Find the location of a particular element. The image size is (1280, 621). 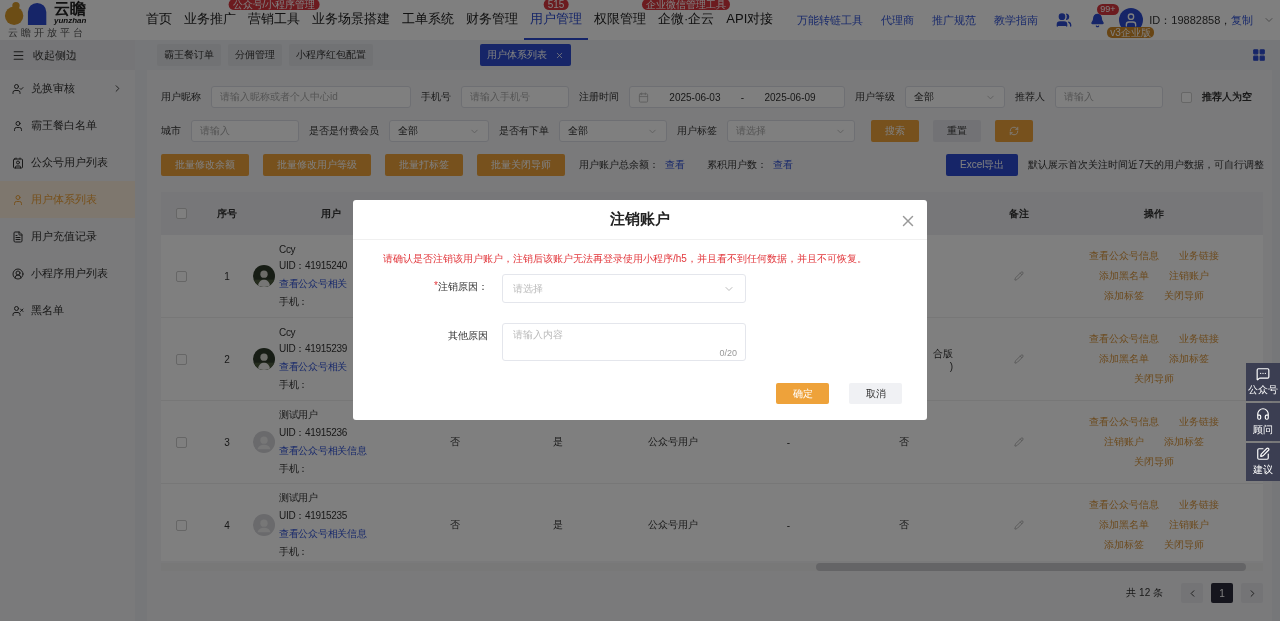

next-page-button is located at coordinates (1252, 593).